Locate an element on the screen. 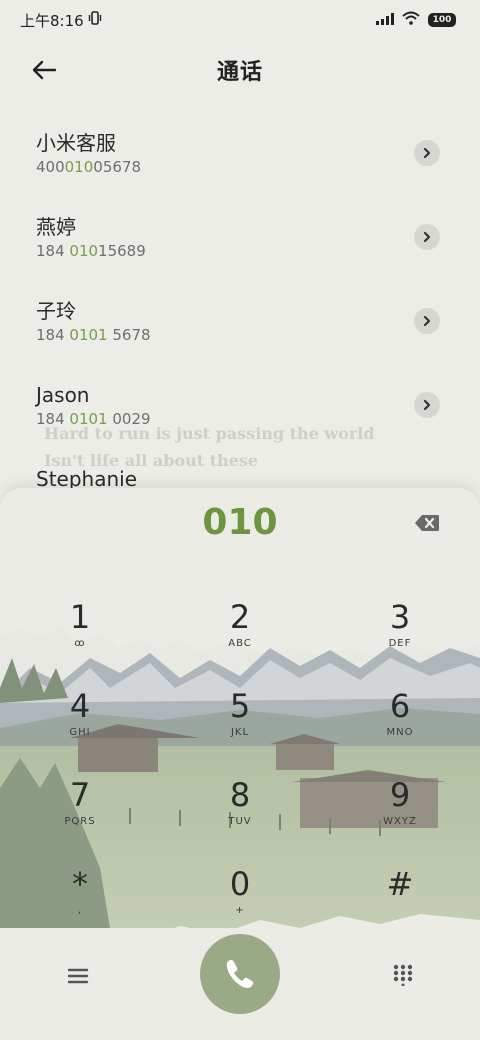 The height and width of the screenshot is (1040, 480). page-title: 通话 is located at coordinates (239, 72).